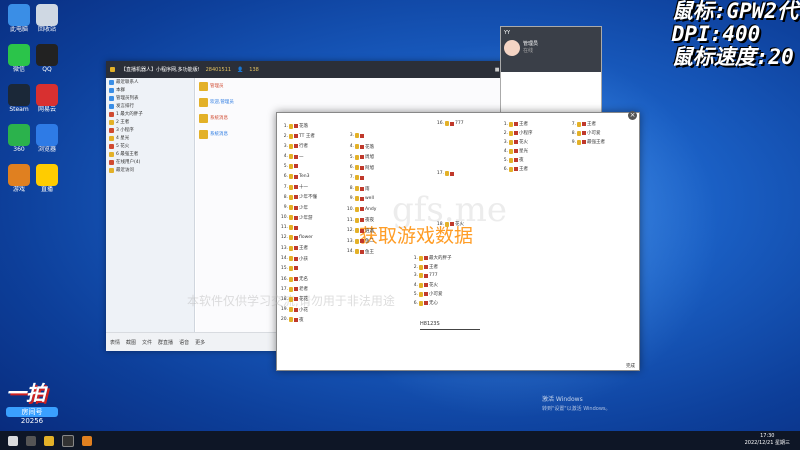 The image size is (800, 450). Describe the element at coordinates (351, 188) in the screenshot. I see `rank-number: 8.` at that location.